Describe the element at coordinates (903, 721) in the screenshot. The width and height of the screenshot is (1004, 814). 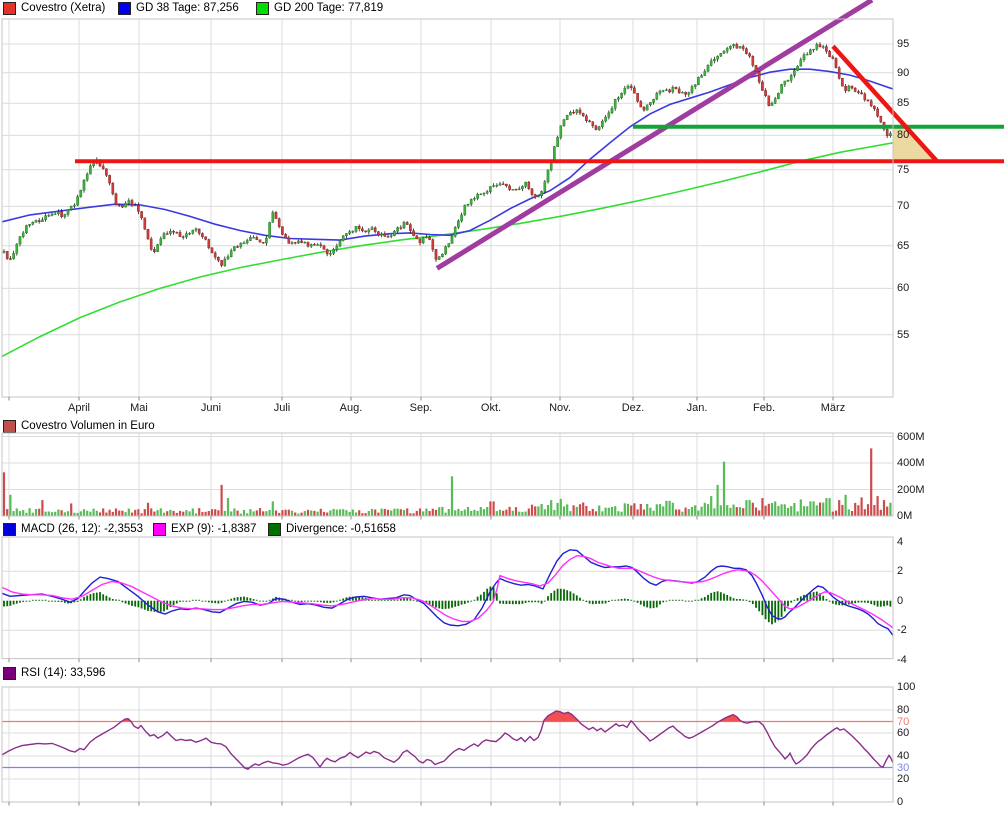
I see `rsi-axis-tick: 70` at that location.